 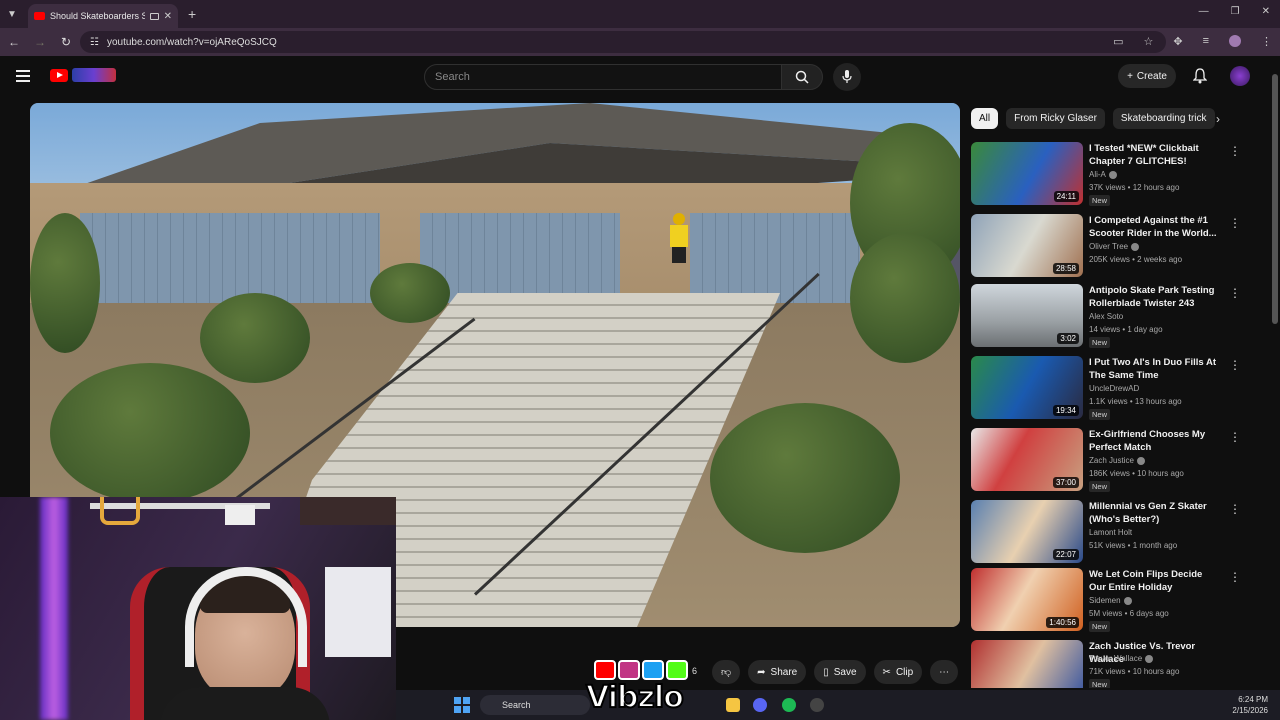 What do you see at coordinates (59, 75) in the screenshot?
I see `youtube-play-icon` at bounding box center [59, 75].